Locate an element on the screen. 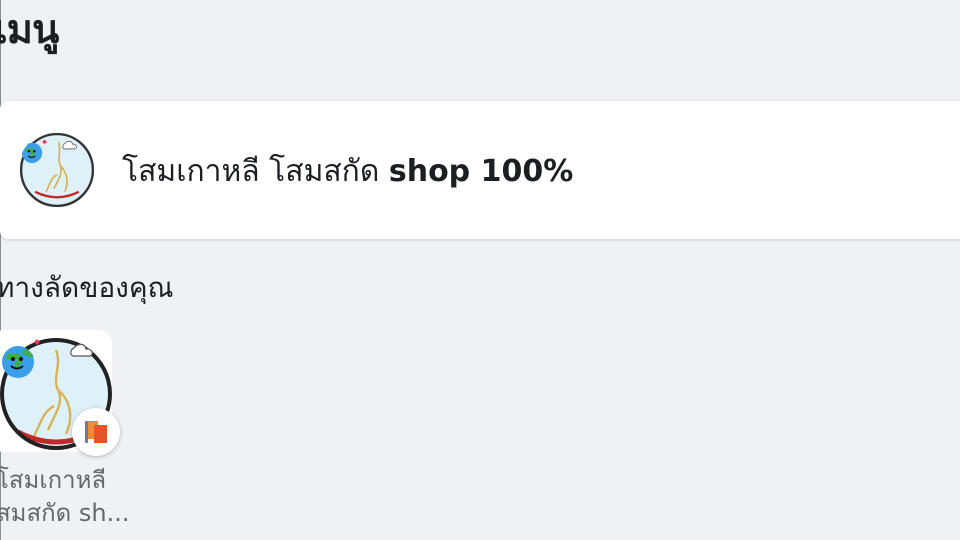 This screenshot has width=960, height=540. shortcuts-section-title: ทางลัดของคุณ is located at coordinates (87, 287).